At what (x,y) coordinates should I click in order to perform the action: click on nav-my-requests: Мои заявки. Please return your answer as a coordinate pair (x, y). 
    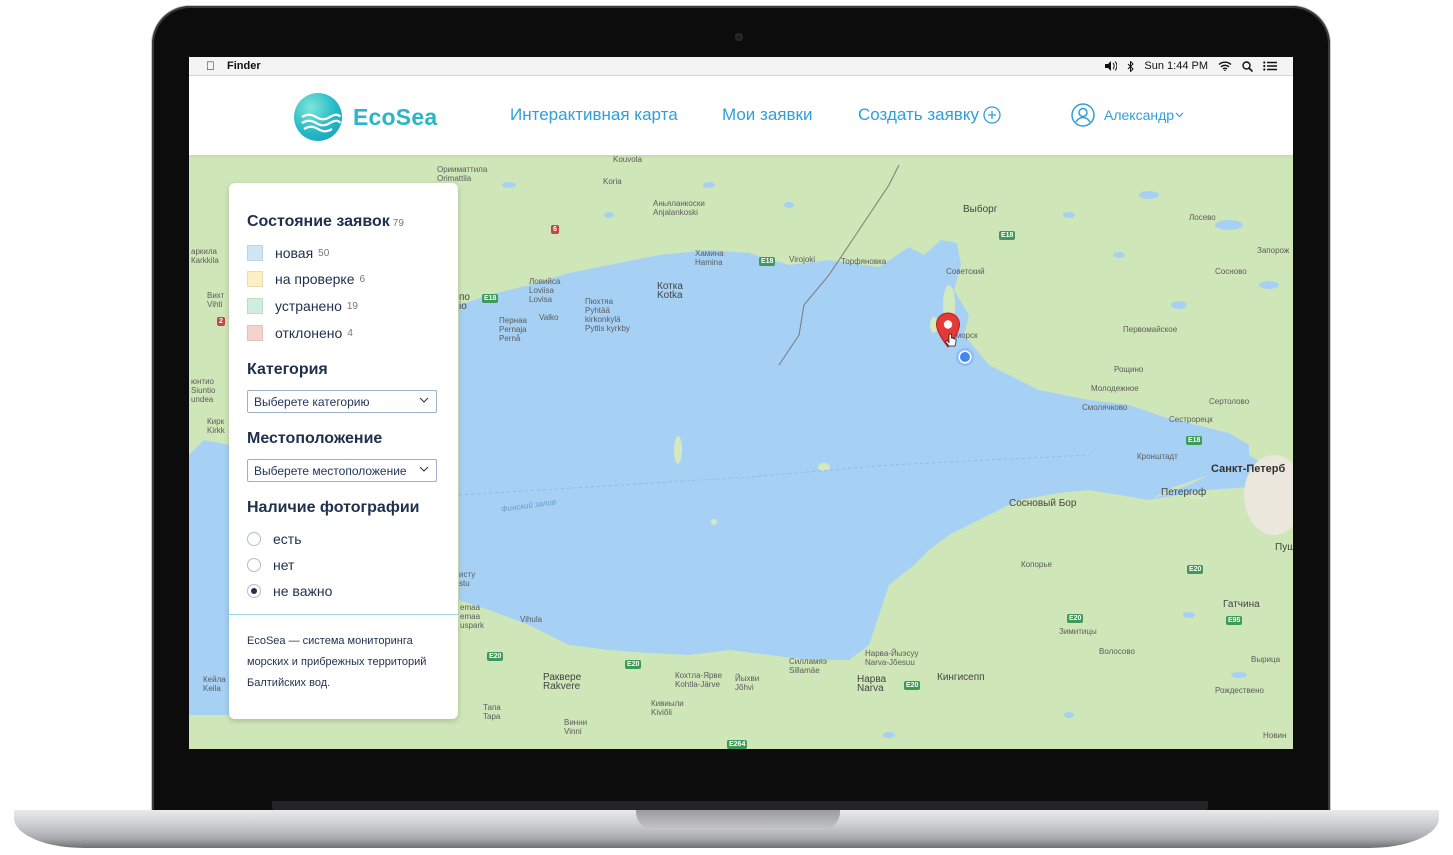
    Looking at the image, I should click on (767, 115).